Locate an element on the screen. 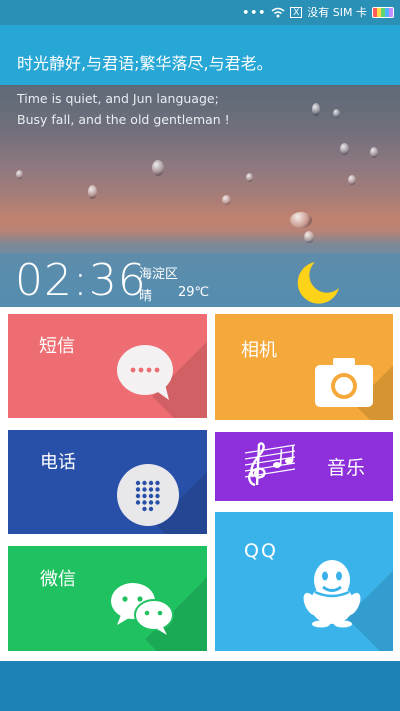 The height and width of the screenshot is (711, 400). chat-bubble-icon is located at coordinates (145, 372).